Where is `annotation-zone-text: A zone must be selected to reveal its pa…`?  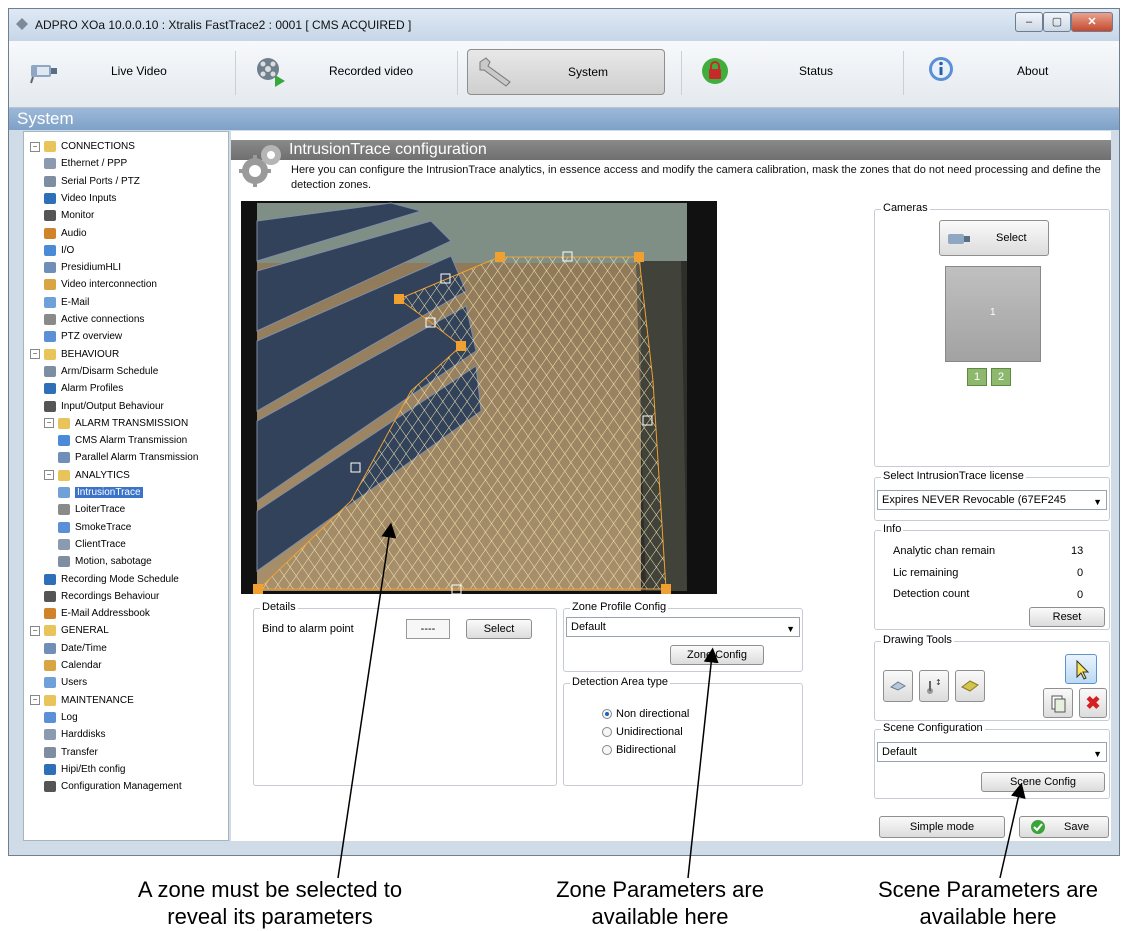 annotation-zone-text: A zone must be selected to reveal its pa… is located at coordinates (270, 903).